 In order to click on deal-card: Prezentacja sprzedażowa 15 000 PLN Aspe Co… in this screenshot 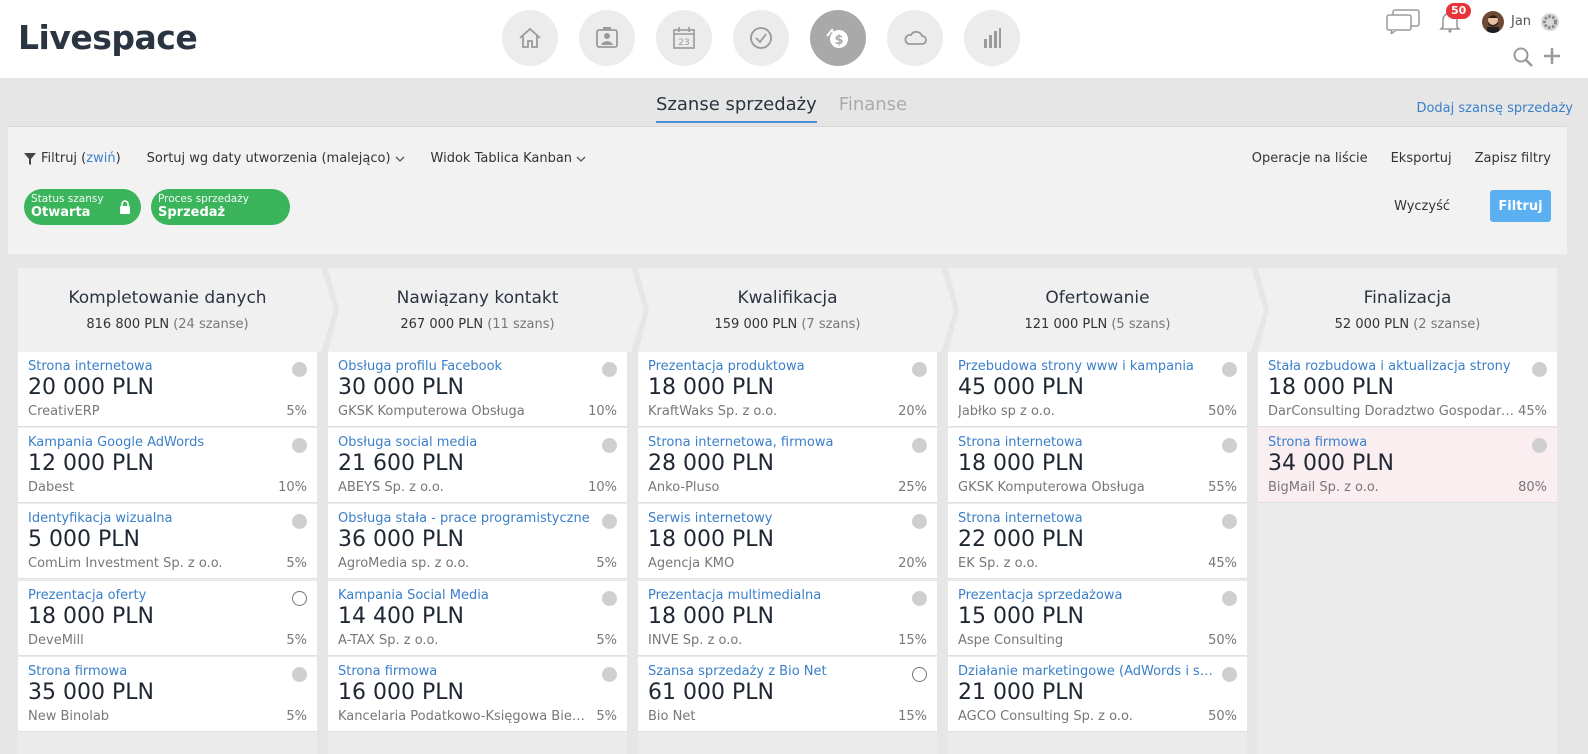, I will do `click(1097, 618)`.